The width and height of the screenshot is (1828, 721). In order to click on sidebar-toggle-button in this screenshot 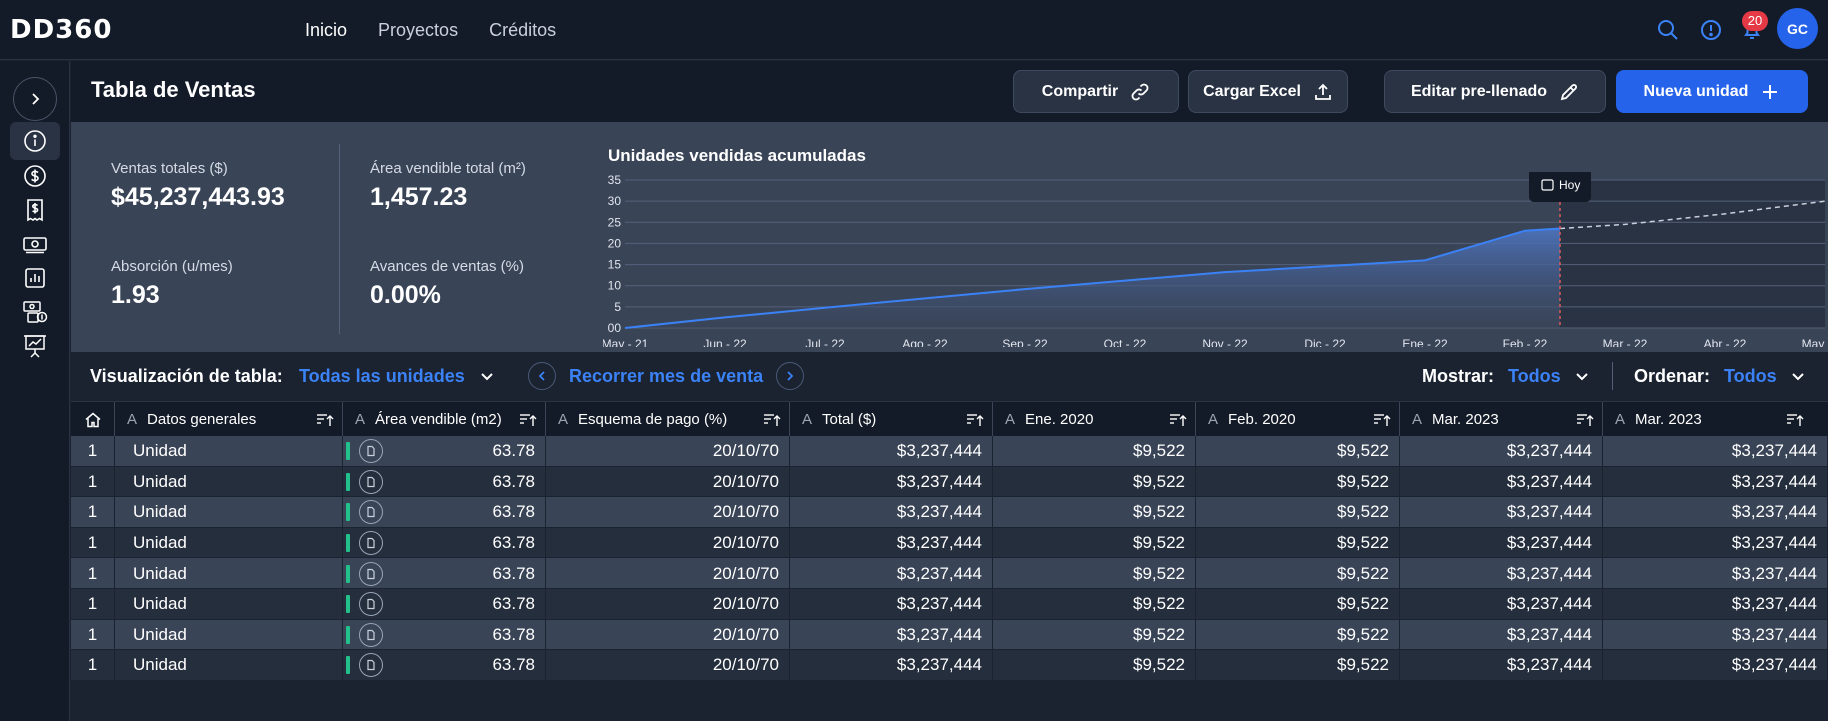, I will do `click(35, 99)`.